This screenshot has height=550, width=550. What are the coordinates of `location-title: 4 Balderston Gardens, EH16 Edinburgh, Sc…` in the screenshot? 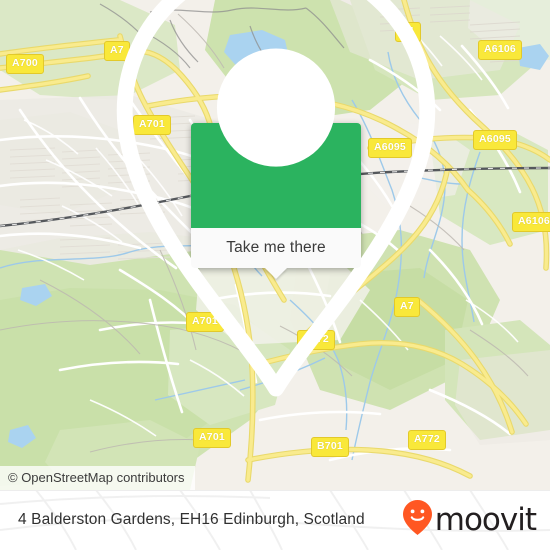 It's located at (191, 519).